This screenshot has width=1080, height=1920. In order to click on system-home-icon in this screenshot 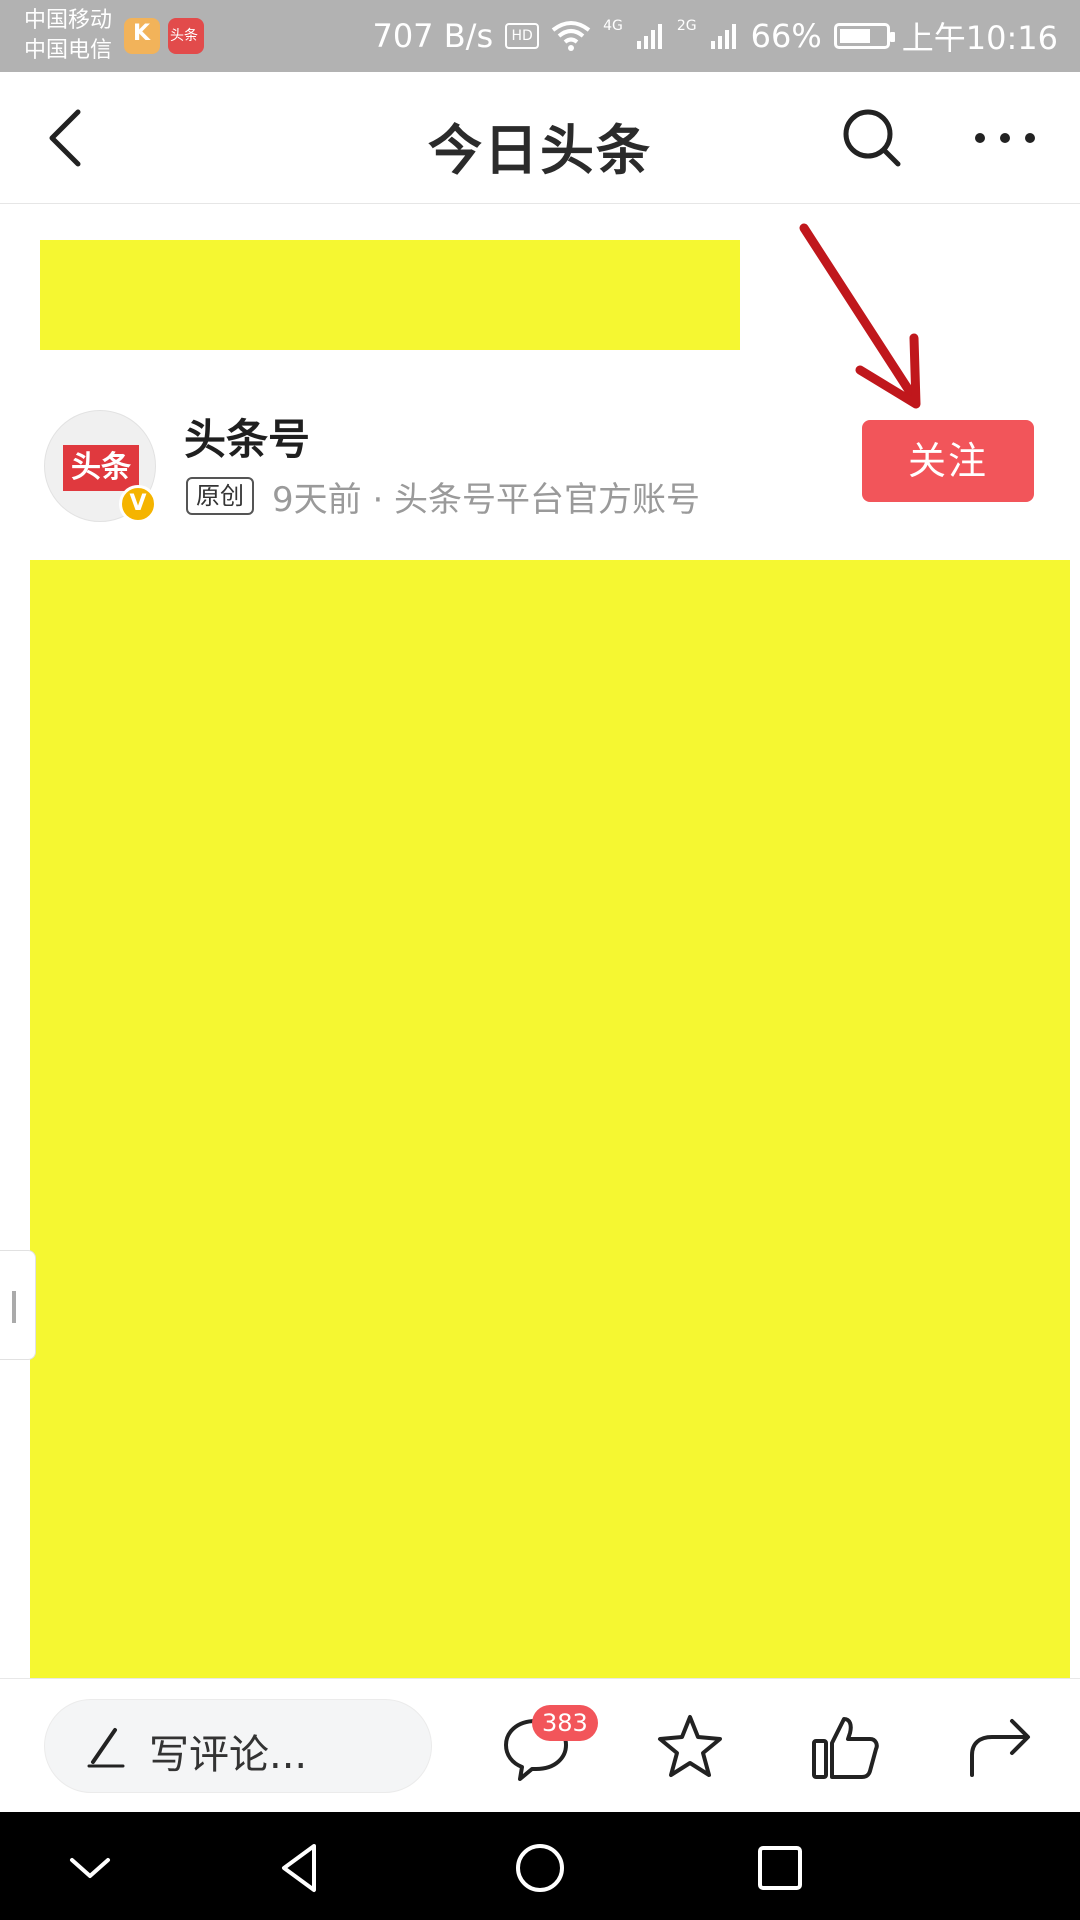, I will do `click(540, 1868)`.